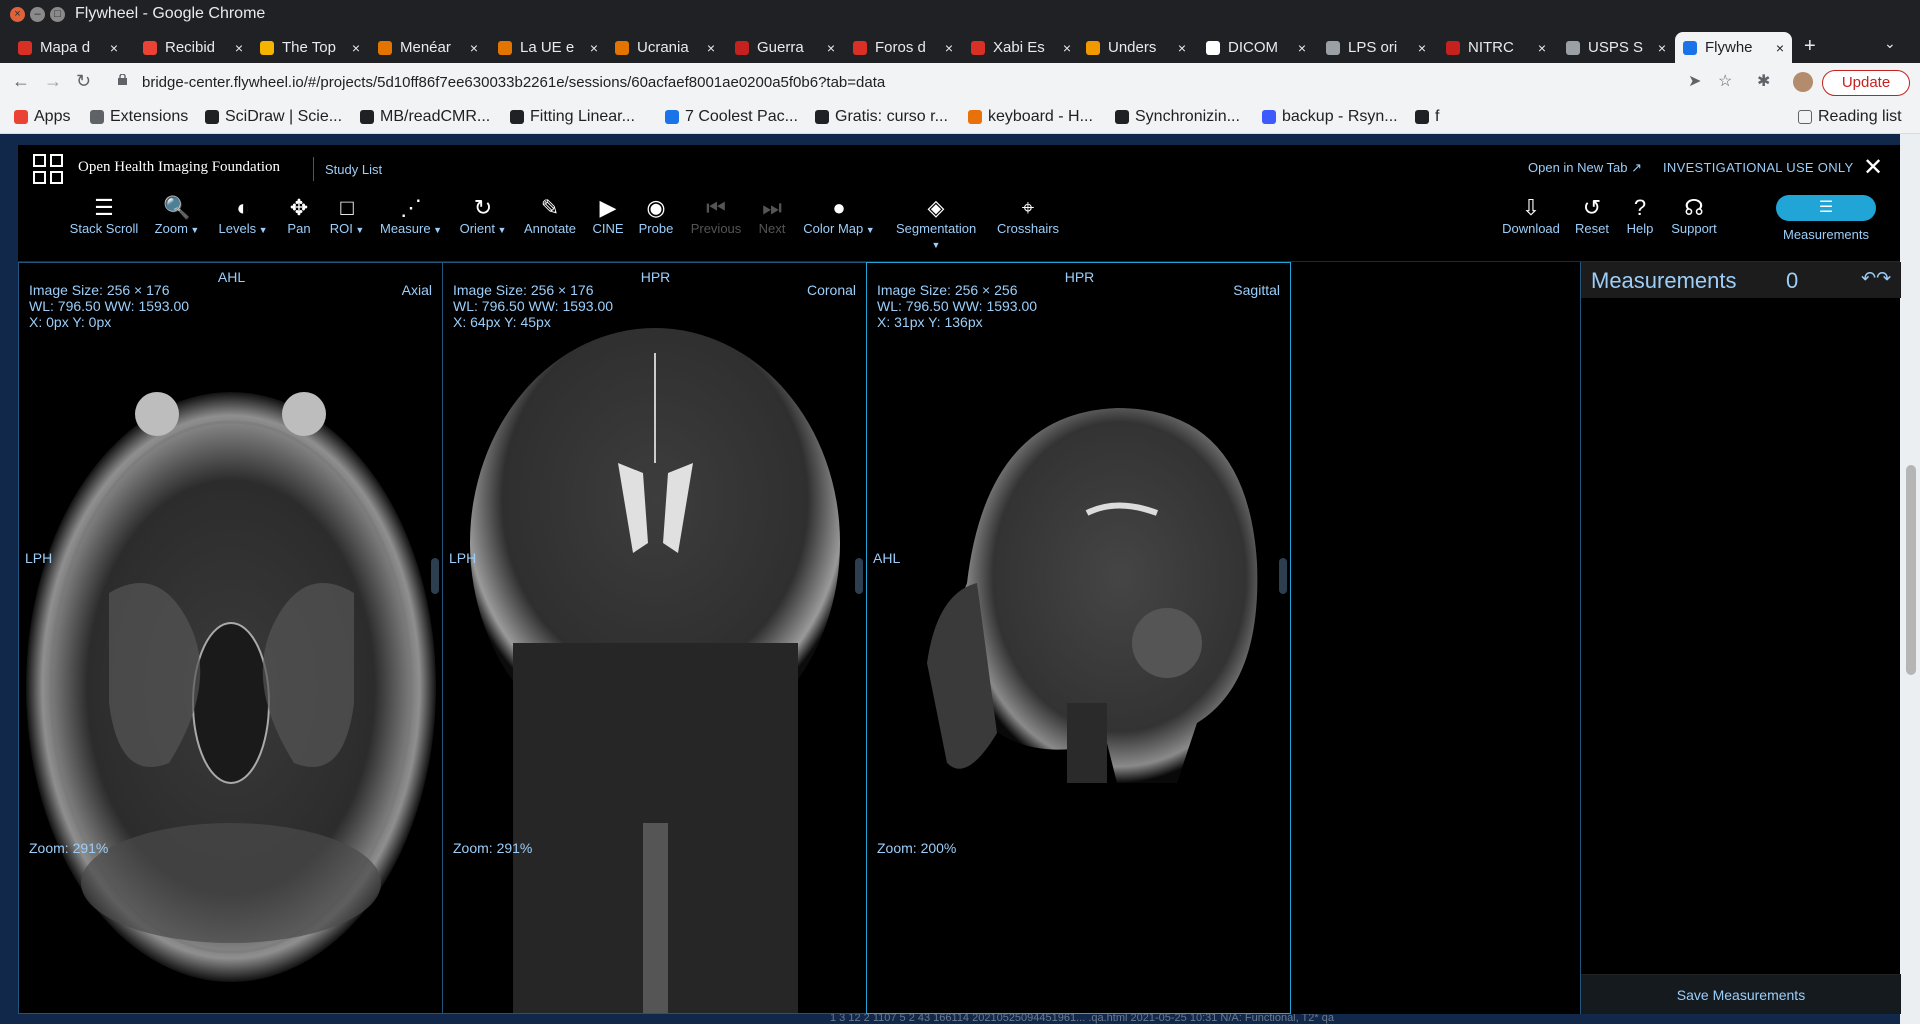 This screenshot has width=1920, height=1024. I want to click on tab-search-chevron-icon: ⌄, so click(1890, 43).